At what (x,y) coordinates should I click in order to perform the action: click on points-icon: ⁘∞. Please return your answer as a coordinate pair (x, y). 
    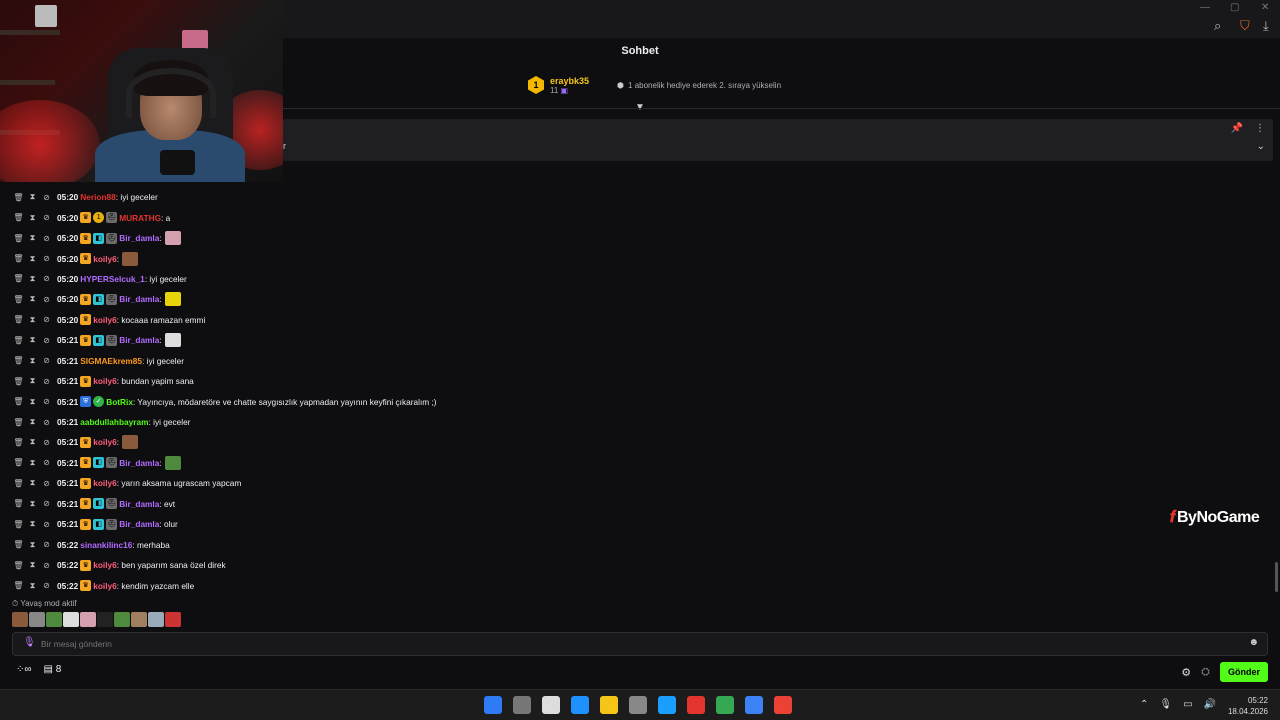
    Looking at the image, I should click on (24, 669).